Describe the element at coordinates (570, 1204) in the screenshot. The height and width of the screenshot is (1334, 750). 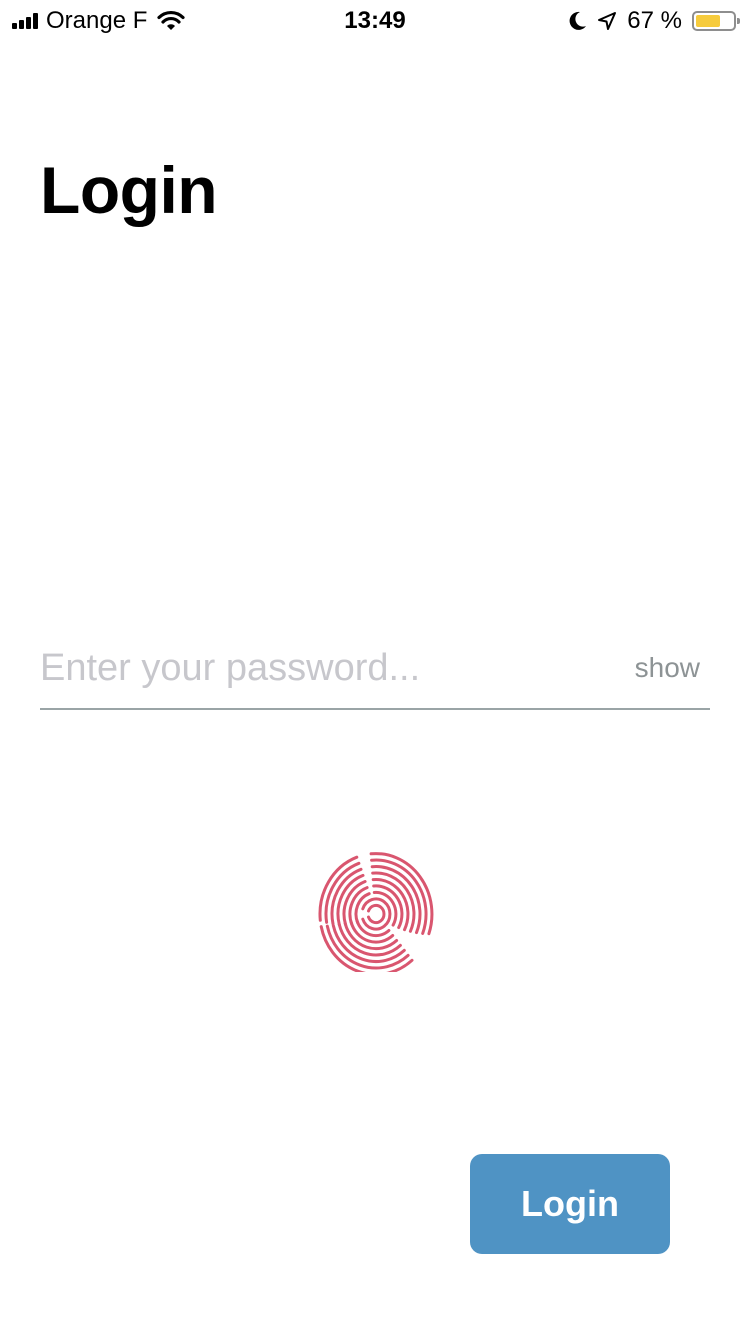
I see `login-button: Login` at that location.